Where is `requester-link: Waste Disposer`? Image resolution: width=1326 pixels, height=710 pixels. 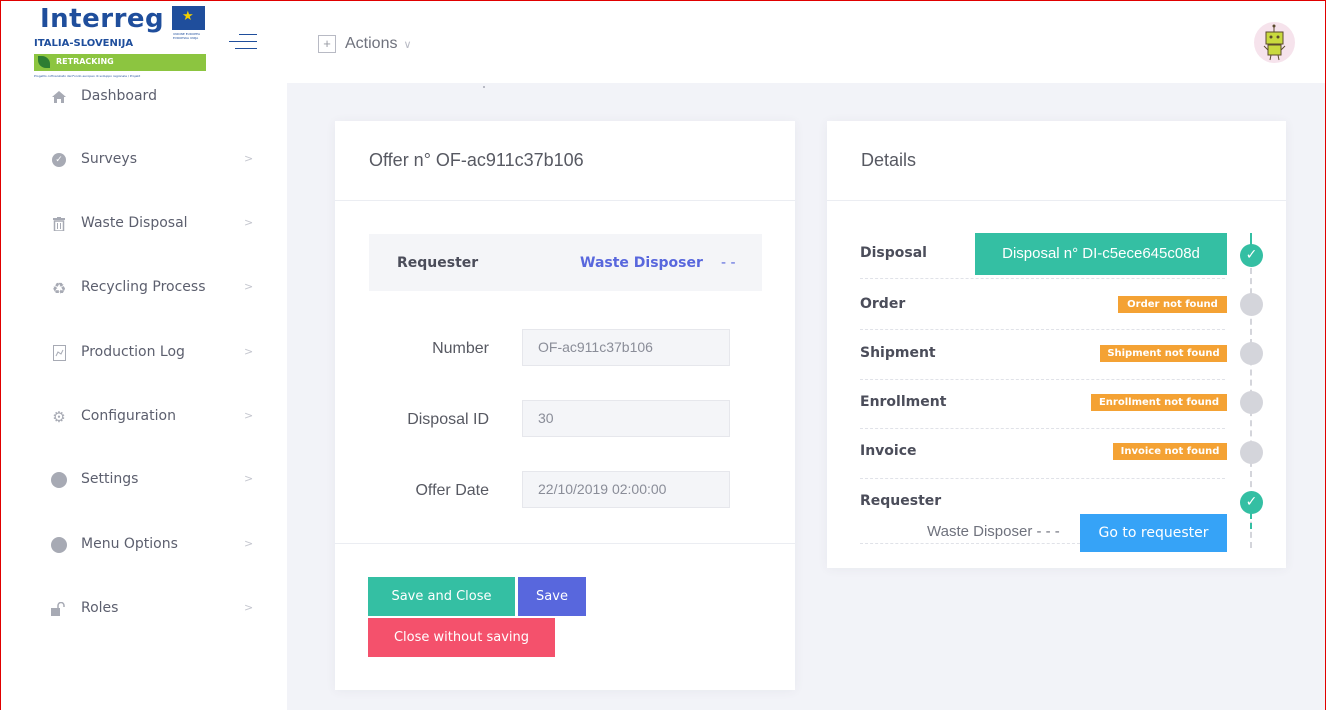
requester-link: Waste Disposer is located at coordinates (641, 263).